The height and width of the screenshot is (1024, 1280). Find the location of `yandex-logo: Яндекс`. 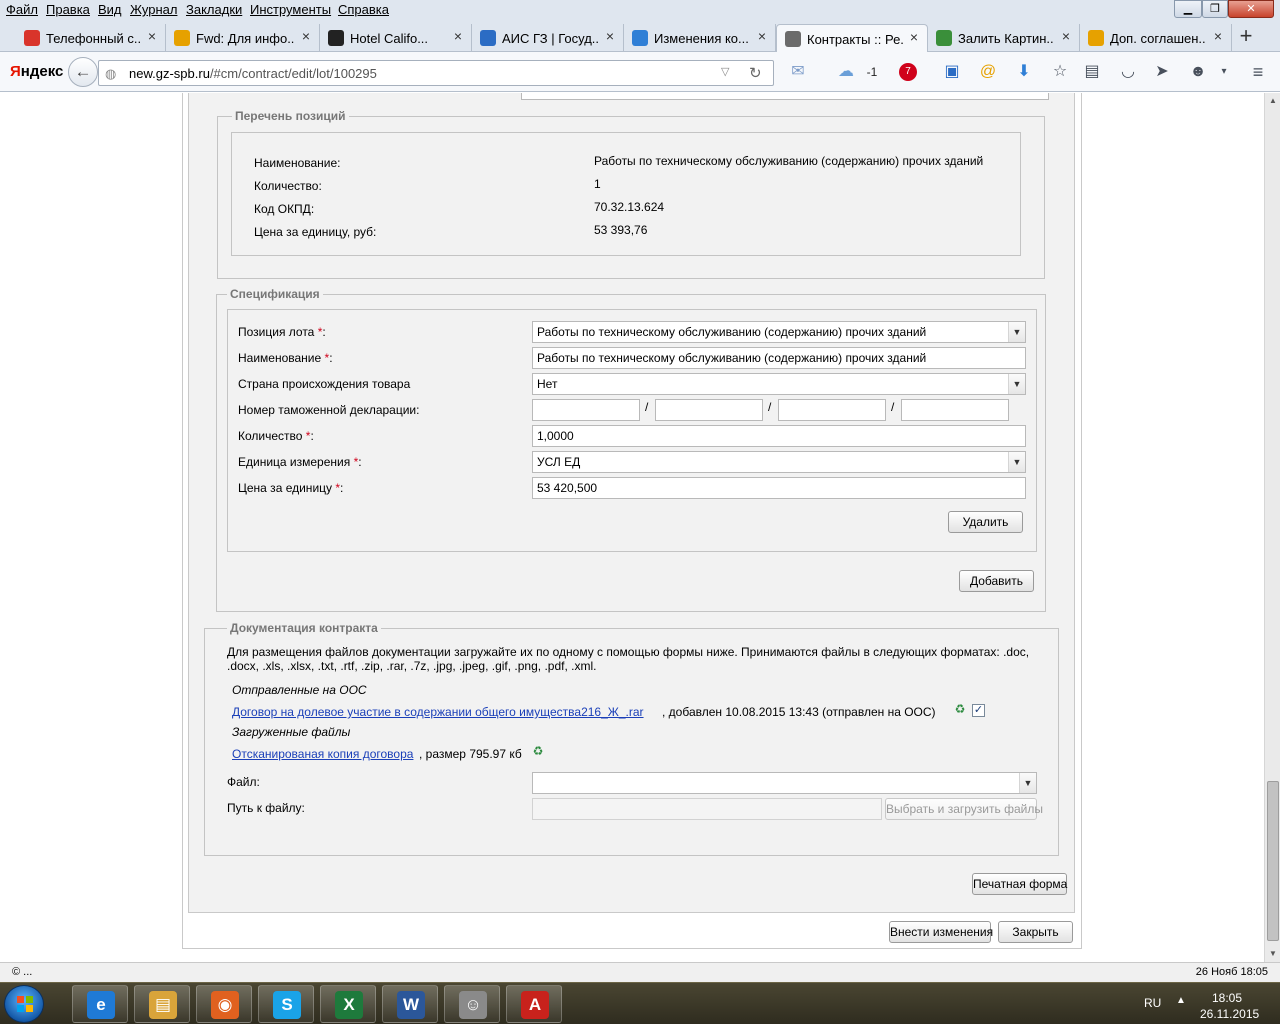

yandex-logo: Яндекс is located at coordinates (36, 71).